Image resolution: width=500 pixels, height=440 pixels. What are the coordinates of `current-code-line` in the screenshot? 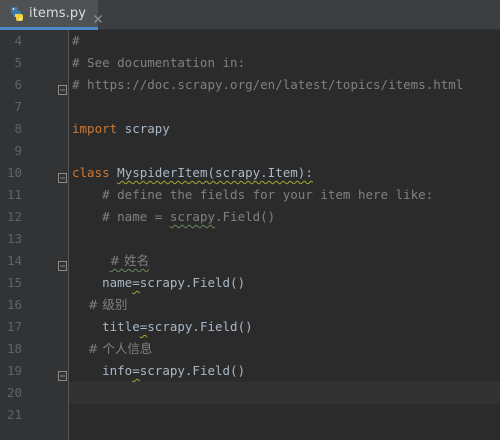 It's located at (284, 393).